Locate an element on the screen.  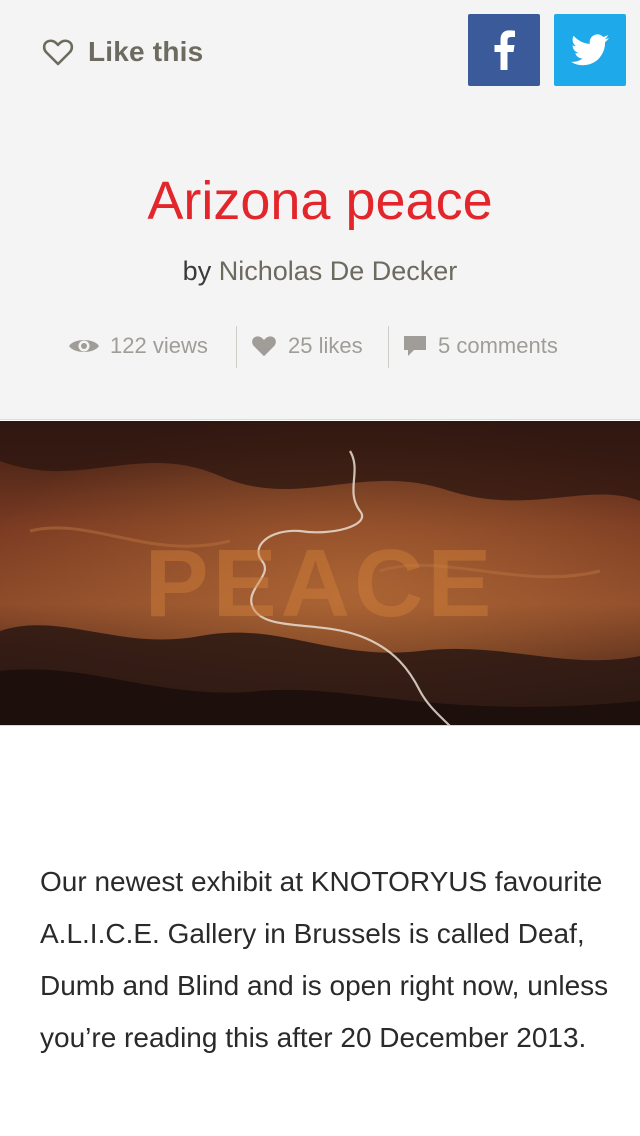
views-stat: 122 views is located at coordinates (138, 346).